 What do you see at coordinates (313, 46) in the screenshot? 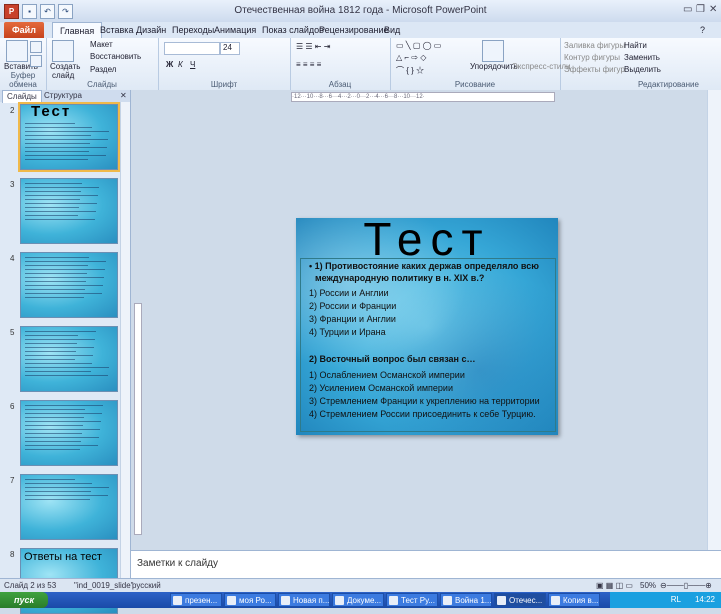
I see `bullets-icon: ☰ ☰ ⇤ ⇥` at bounding box center [313, 46].